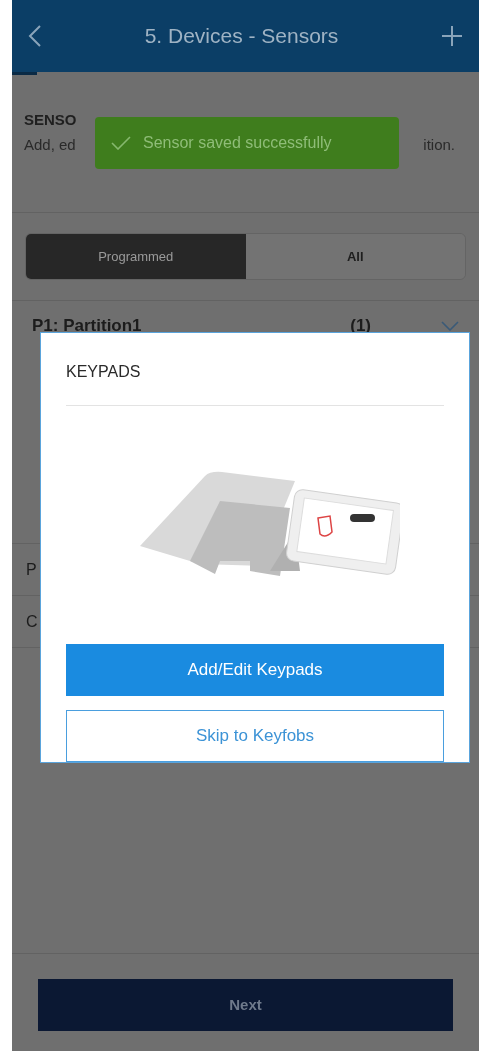 This screenshot has height=1051, width=479. Describe the element at coordinates (255, 736) in the screenshot. I see `skip-to-keyfobs-button: Skip to Keyfobs` at that location.